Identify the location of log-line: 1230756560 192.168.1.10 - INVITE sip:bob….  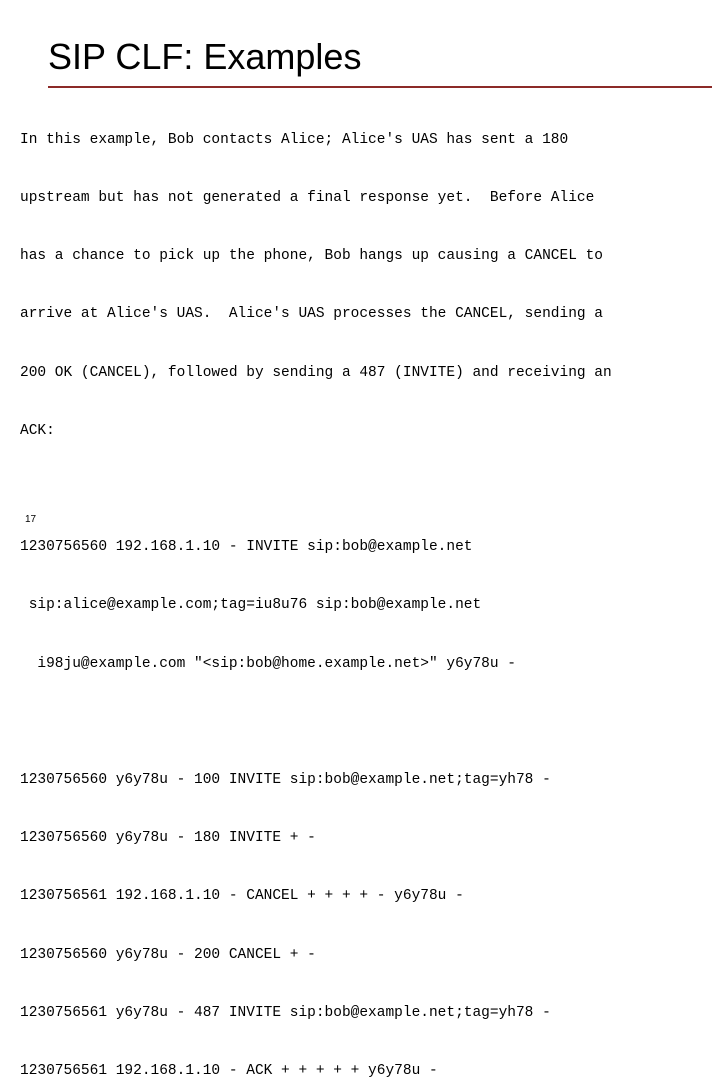
(246, 547).